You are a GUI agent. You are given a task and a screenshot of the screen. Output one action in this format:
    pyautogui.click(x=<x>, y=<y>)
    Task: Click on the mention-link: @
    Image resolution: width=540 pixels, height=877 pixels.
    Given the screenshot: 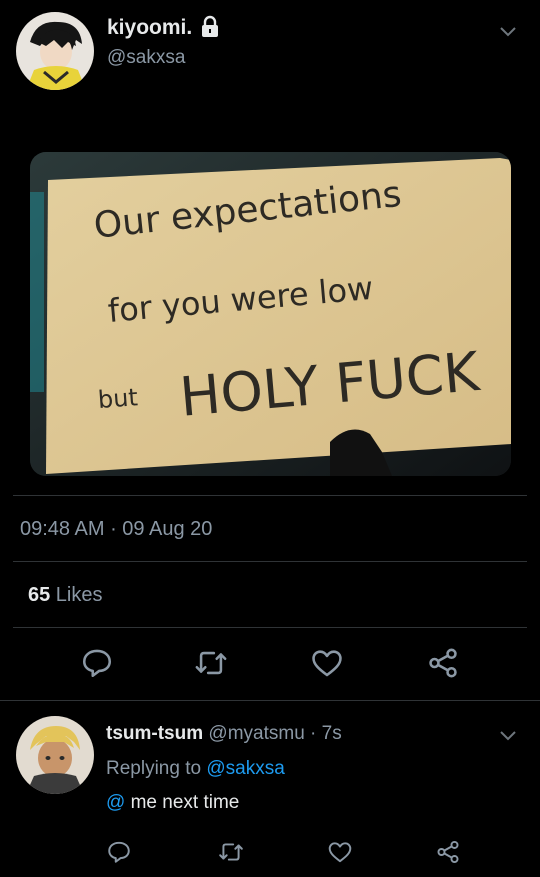 What is the action you would take?
    pyautogui.click(x=115, y=802)
    